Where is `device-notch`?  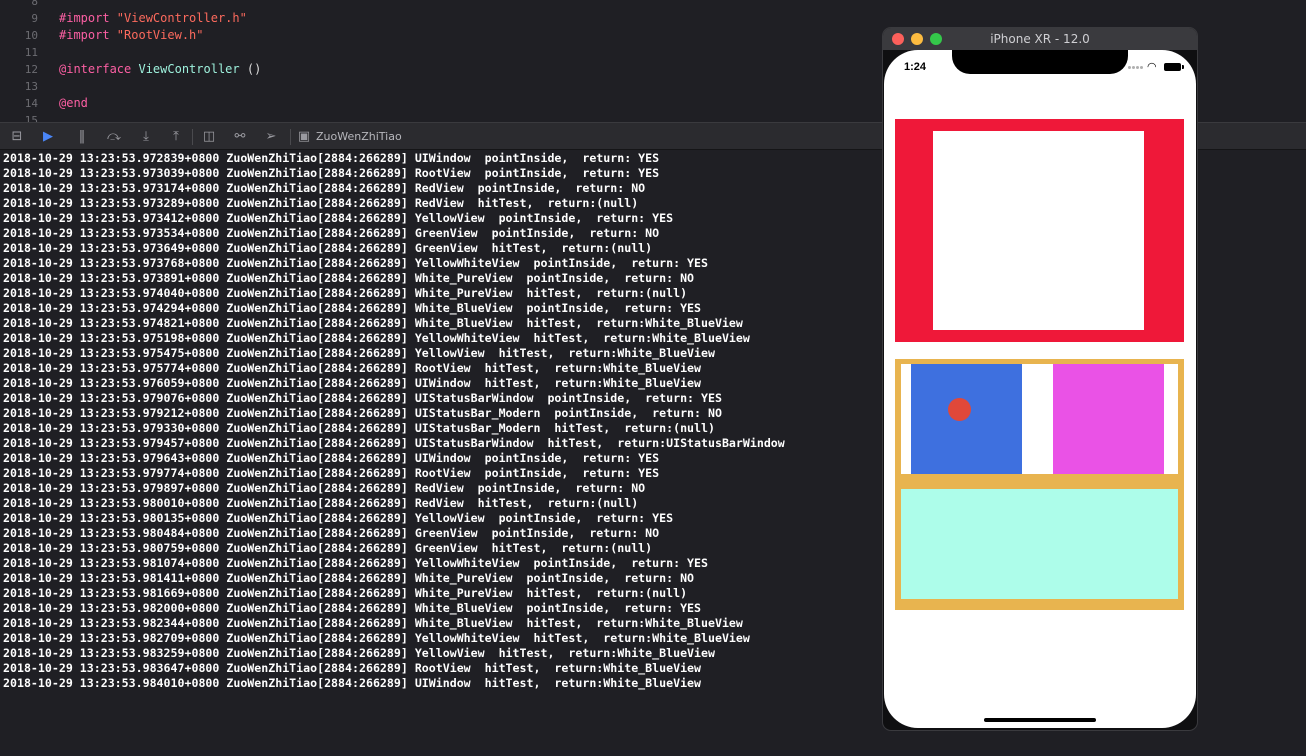 device-notch is located at coordinates (1040, 62).